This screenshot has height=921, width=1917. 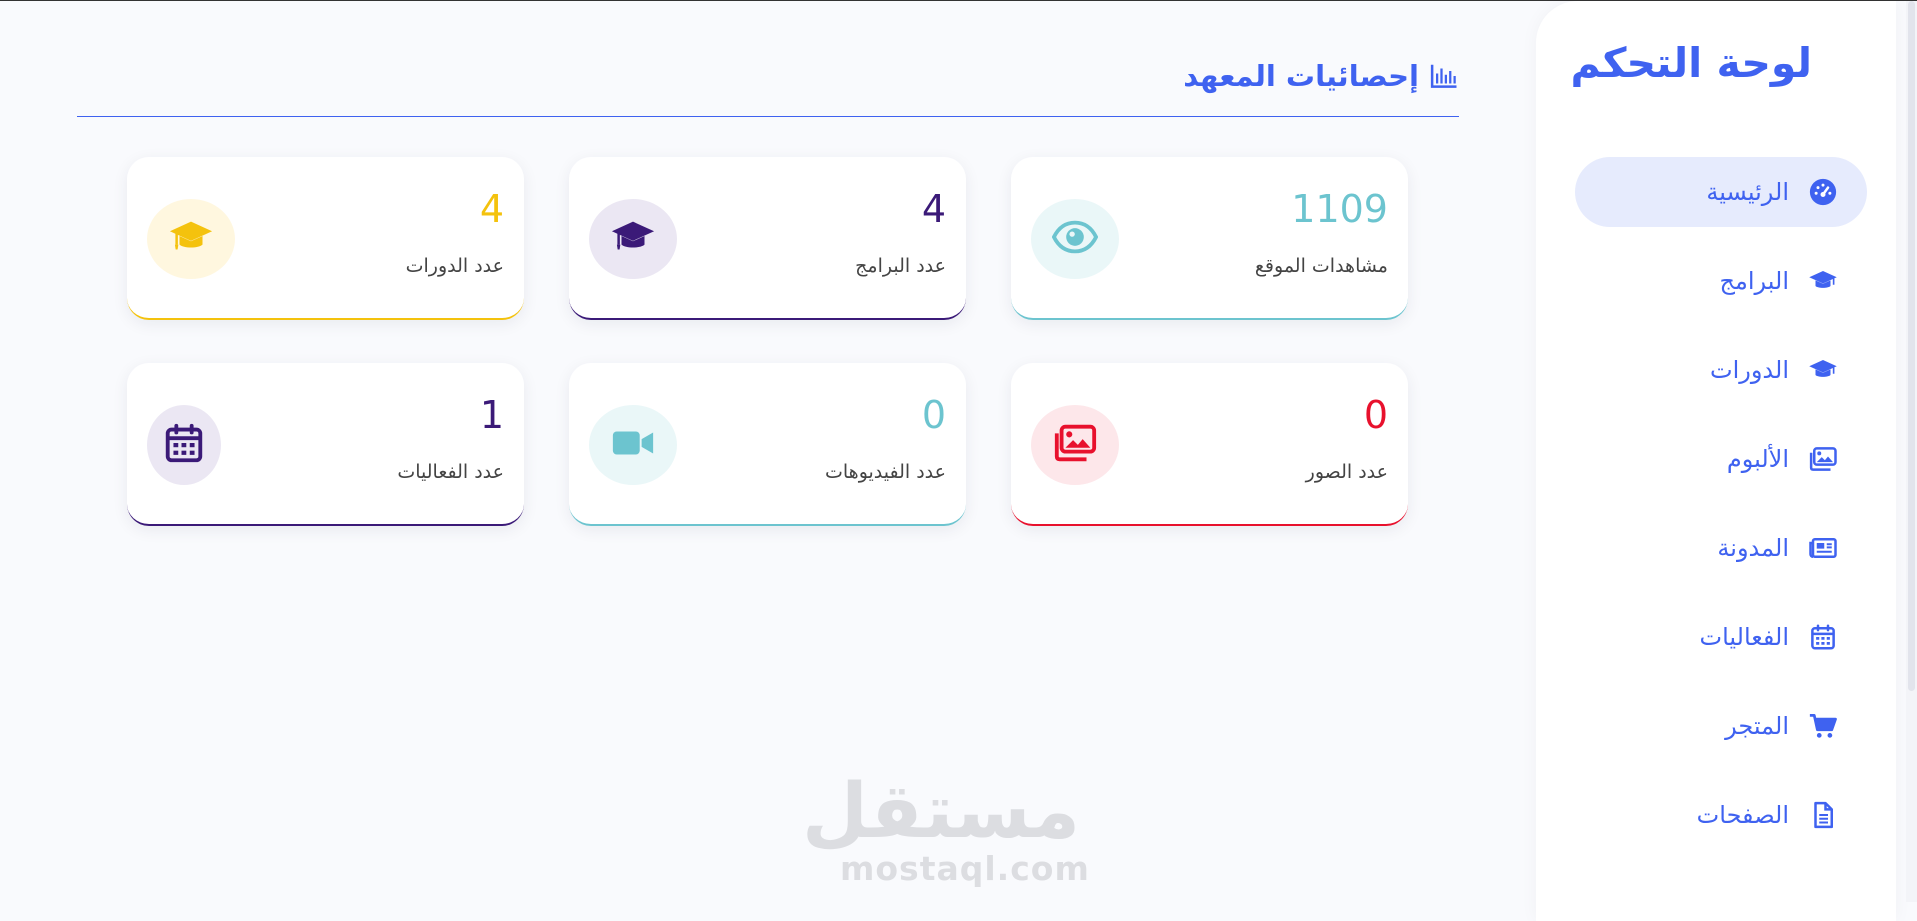 What do you see at coordinates (1823, 192) in the screenshot?
I see `dashboard-icon` at bounding box center [1823, 192].